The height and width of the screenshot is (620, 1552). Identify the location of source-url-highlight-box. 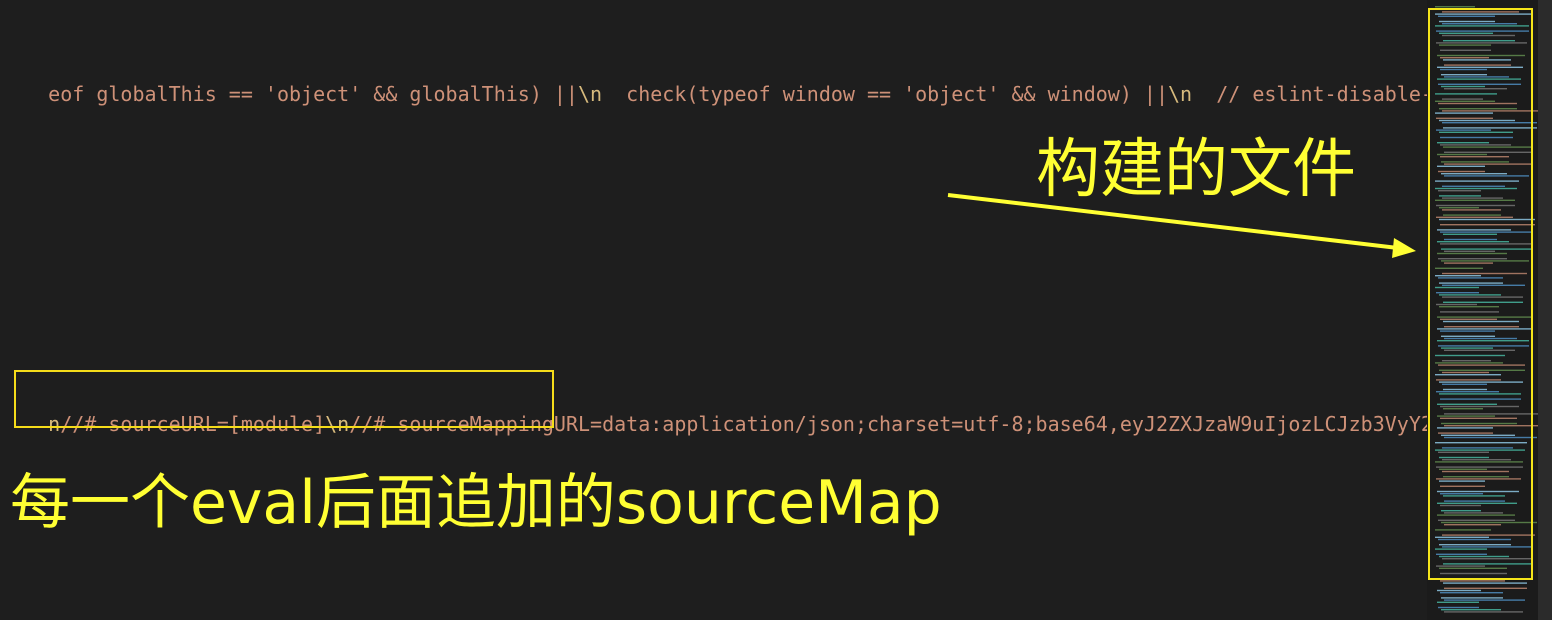
(284, 399).